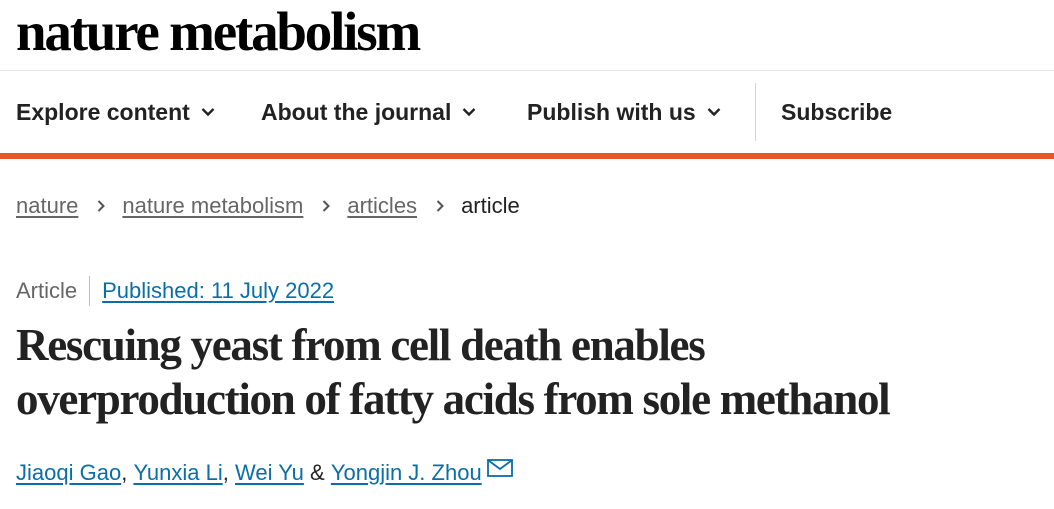 Image resolution: width=1054 pixels, height=509 pixels. I want to click on author-link: Yunxia Li, so click(177, 473).